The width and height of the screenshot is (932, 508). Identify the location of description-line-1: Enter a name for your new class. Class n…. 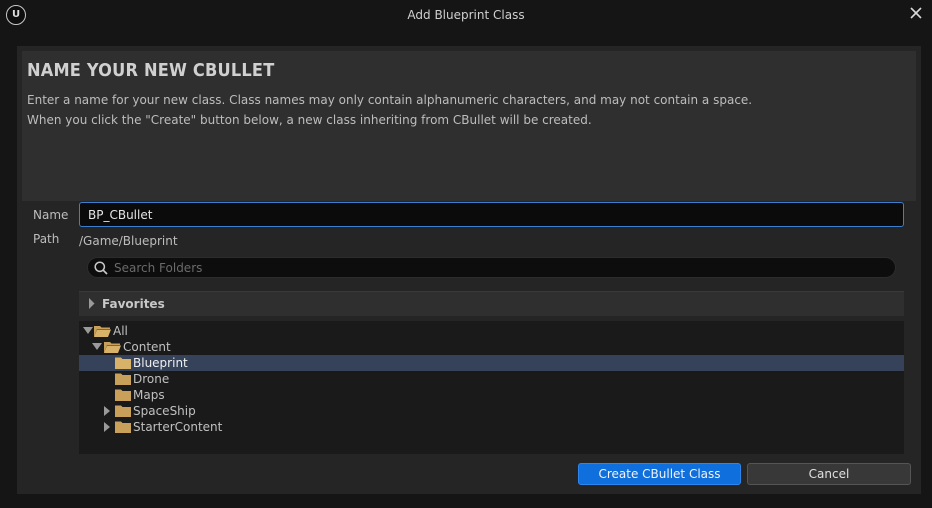
(390, 100).